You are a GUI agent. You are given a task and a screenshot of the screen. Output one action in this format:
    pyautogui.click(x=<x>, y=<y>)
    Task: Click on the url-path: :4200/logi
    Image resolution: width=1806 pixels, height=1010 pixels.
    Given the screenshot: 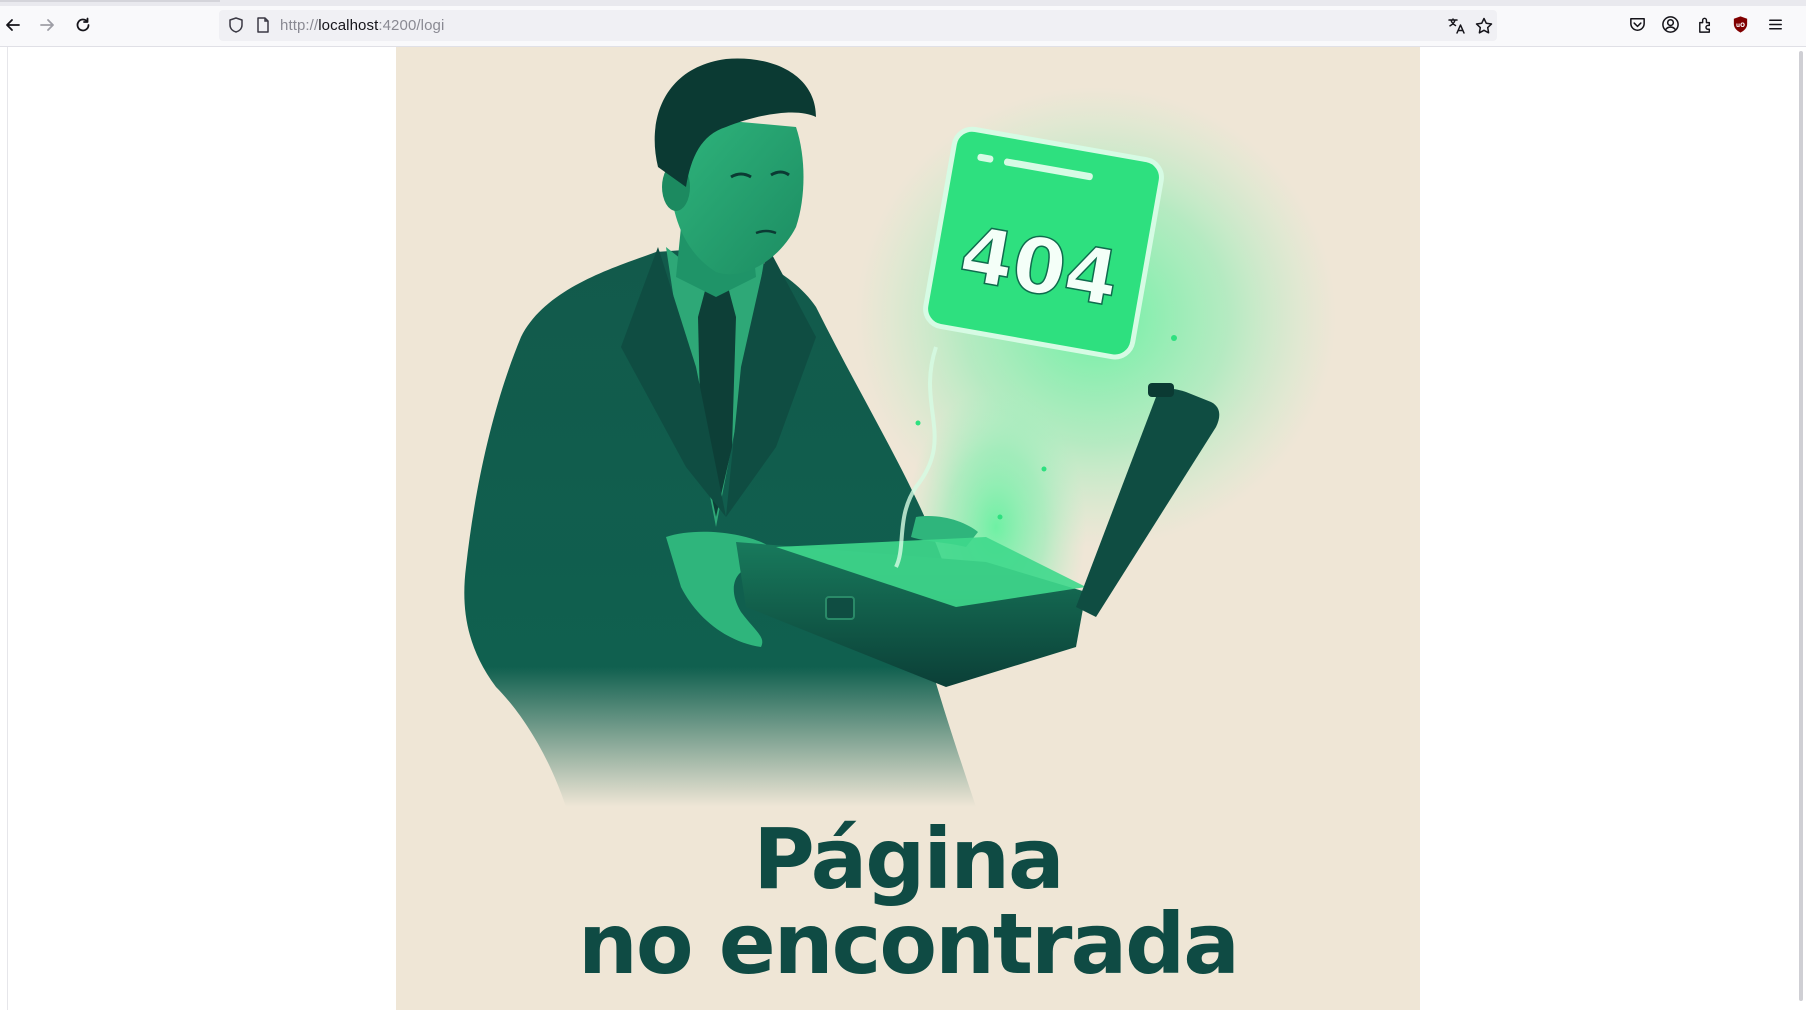 What is the action you would take?
    pyautogui.click(x=411, y=25)
    